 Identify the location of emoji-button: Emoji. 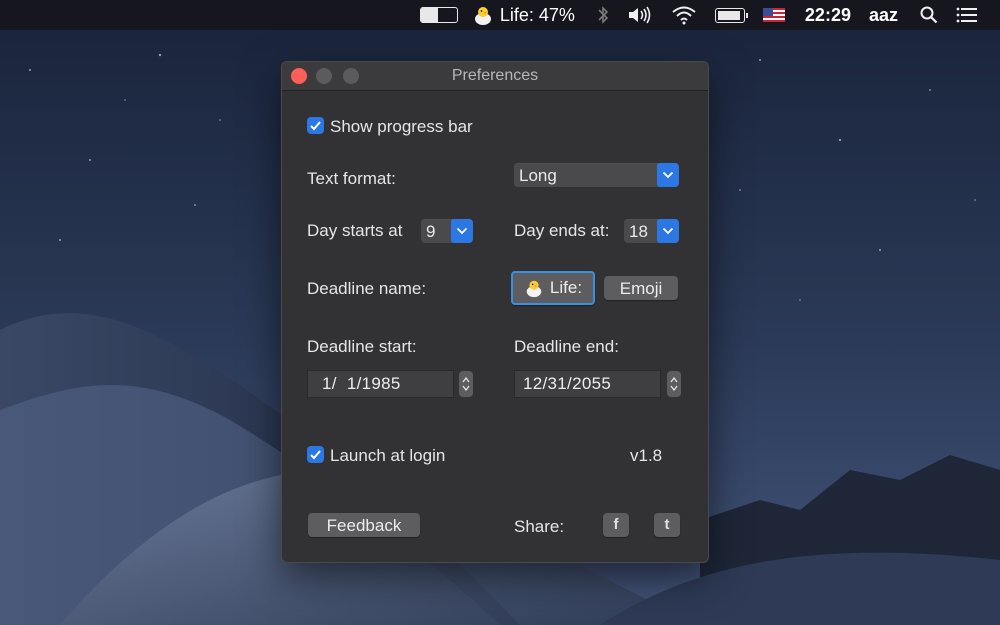
(641, 288).